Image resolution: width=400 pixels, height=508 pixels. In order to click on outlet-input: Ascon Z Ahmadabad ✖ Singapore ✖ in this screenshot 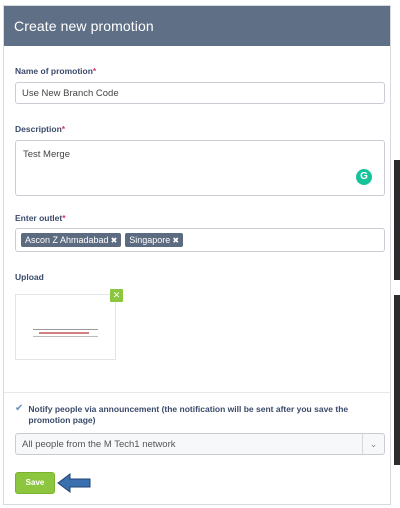, I will do `click(200, 240)`.